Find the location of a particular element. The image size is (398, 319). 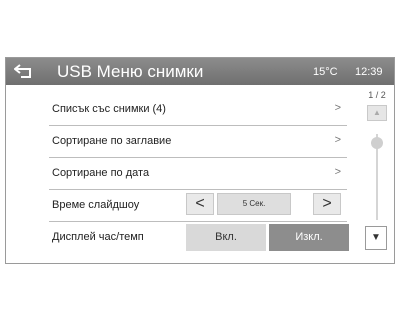

increase-button: > is located at coordinates (327, 204).